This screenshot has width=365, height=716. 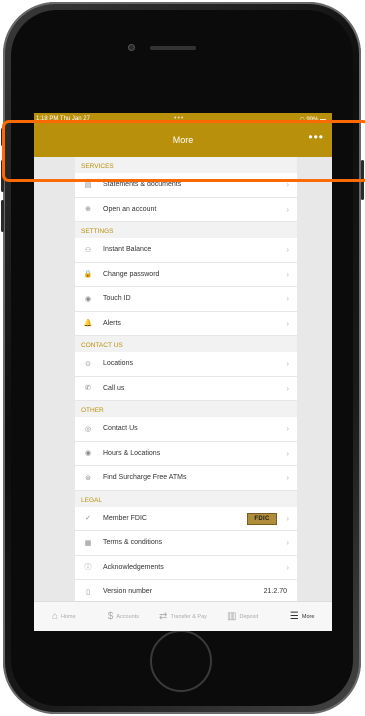 I want to click on menu-item-label: Open an account, so click(x=130, y=209).